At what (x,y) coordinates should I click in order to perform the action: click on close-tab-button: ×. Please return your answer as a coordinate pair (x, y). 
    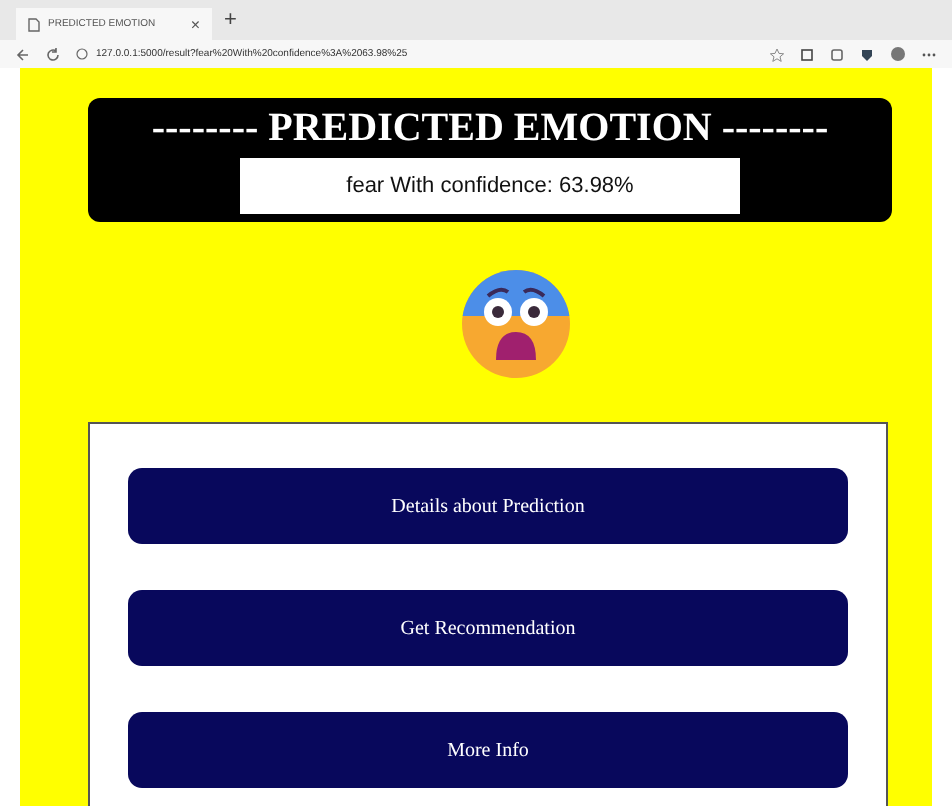
    Looking at the image, I should click on (195, 24).